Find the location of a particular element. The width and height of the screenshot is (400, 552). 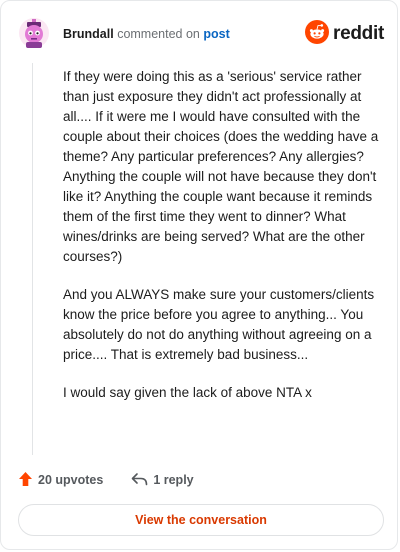

comment-actions: 20 upvotes 1 reply is located at coordinates (106, 480).